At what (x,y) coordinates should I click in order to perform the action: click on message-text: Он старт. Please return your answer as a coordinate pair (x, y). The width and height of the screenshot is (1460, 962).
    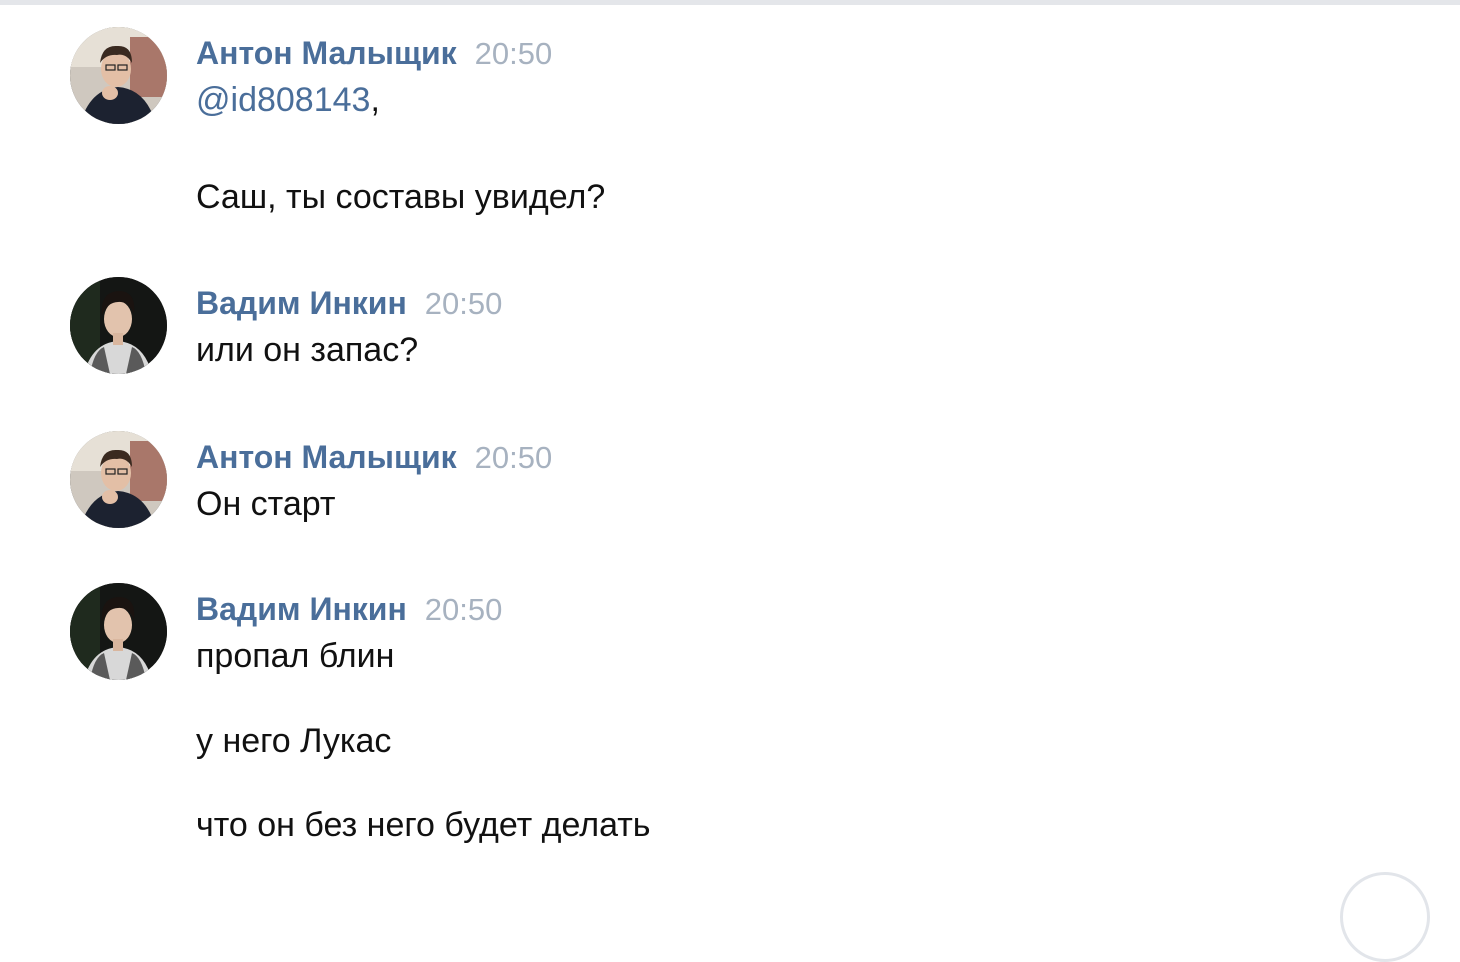
    Looking at the image, I should click on (266, 504).